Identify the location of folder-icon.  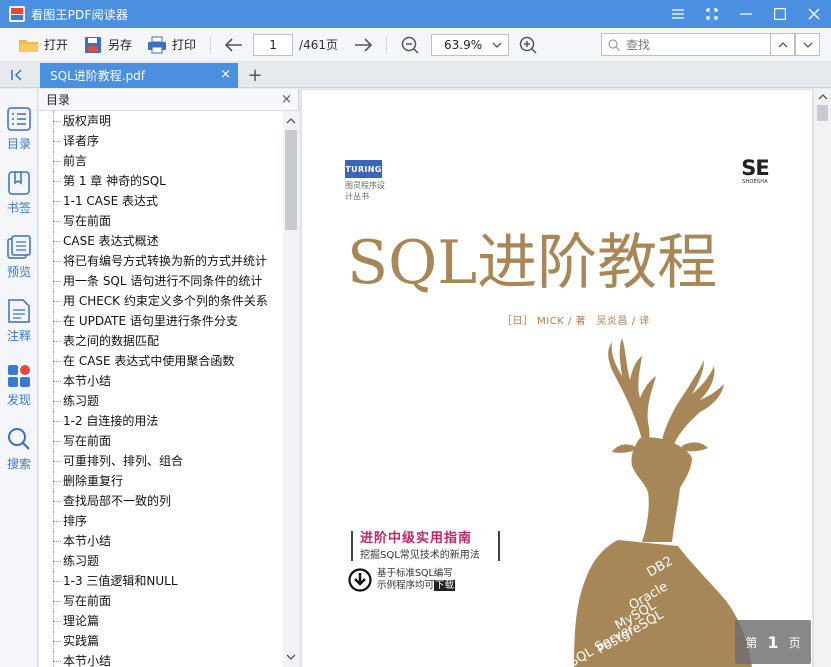
(29, 45).